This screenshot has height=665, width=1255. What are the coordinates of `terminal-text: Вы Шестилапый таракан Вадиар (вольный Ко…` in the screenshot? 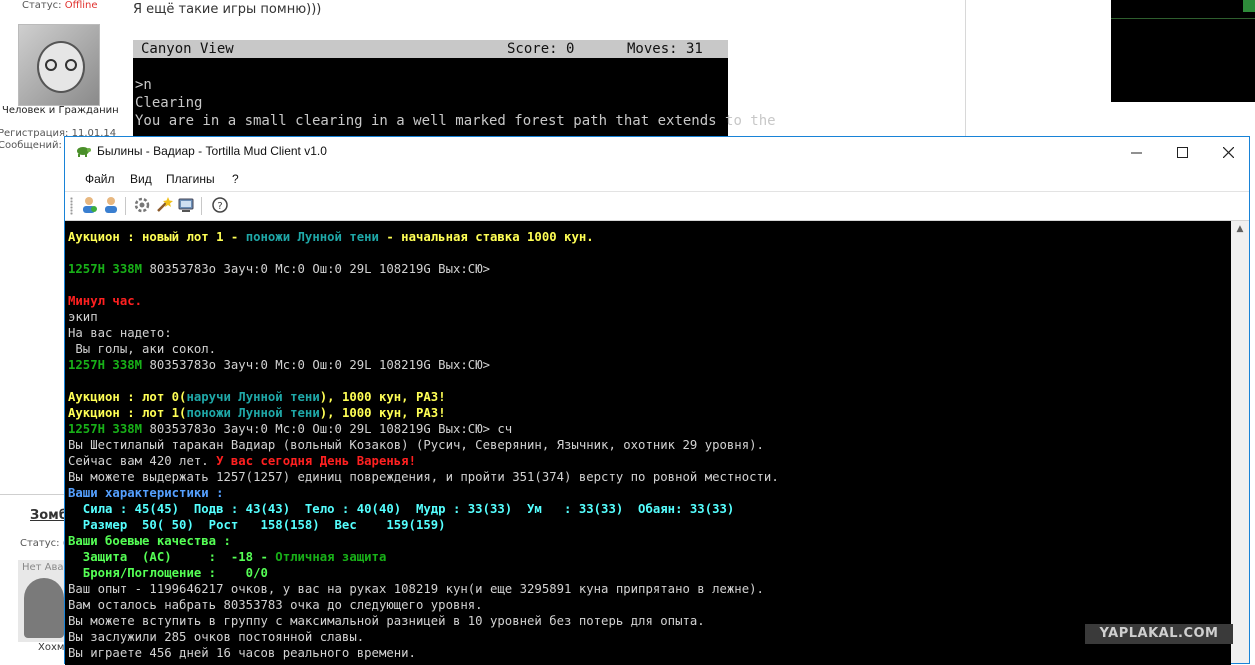 It's located at (416, 445).